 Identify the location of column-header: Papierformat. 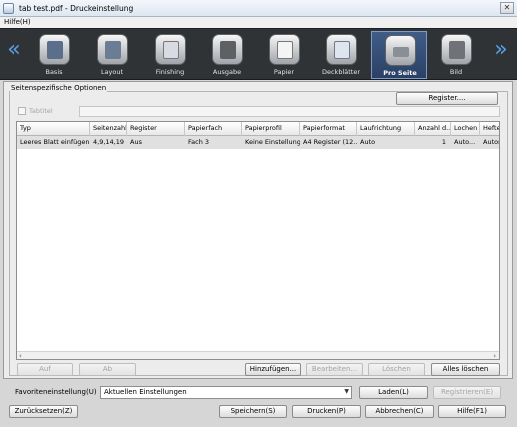
(328, 129).